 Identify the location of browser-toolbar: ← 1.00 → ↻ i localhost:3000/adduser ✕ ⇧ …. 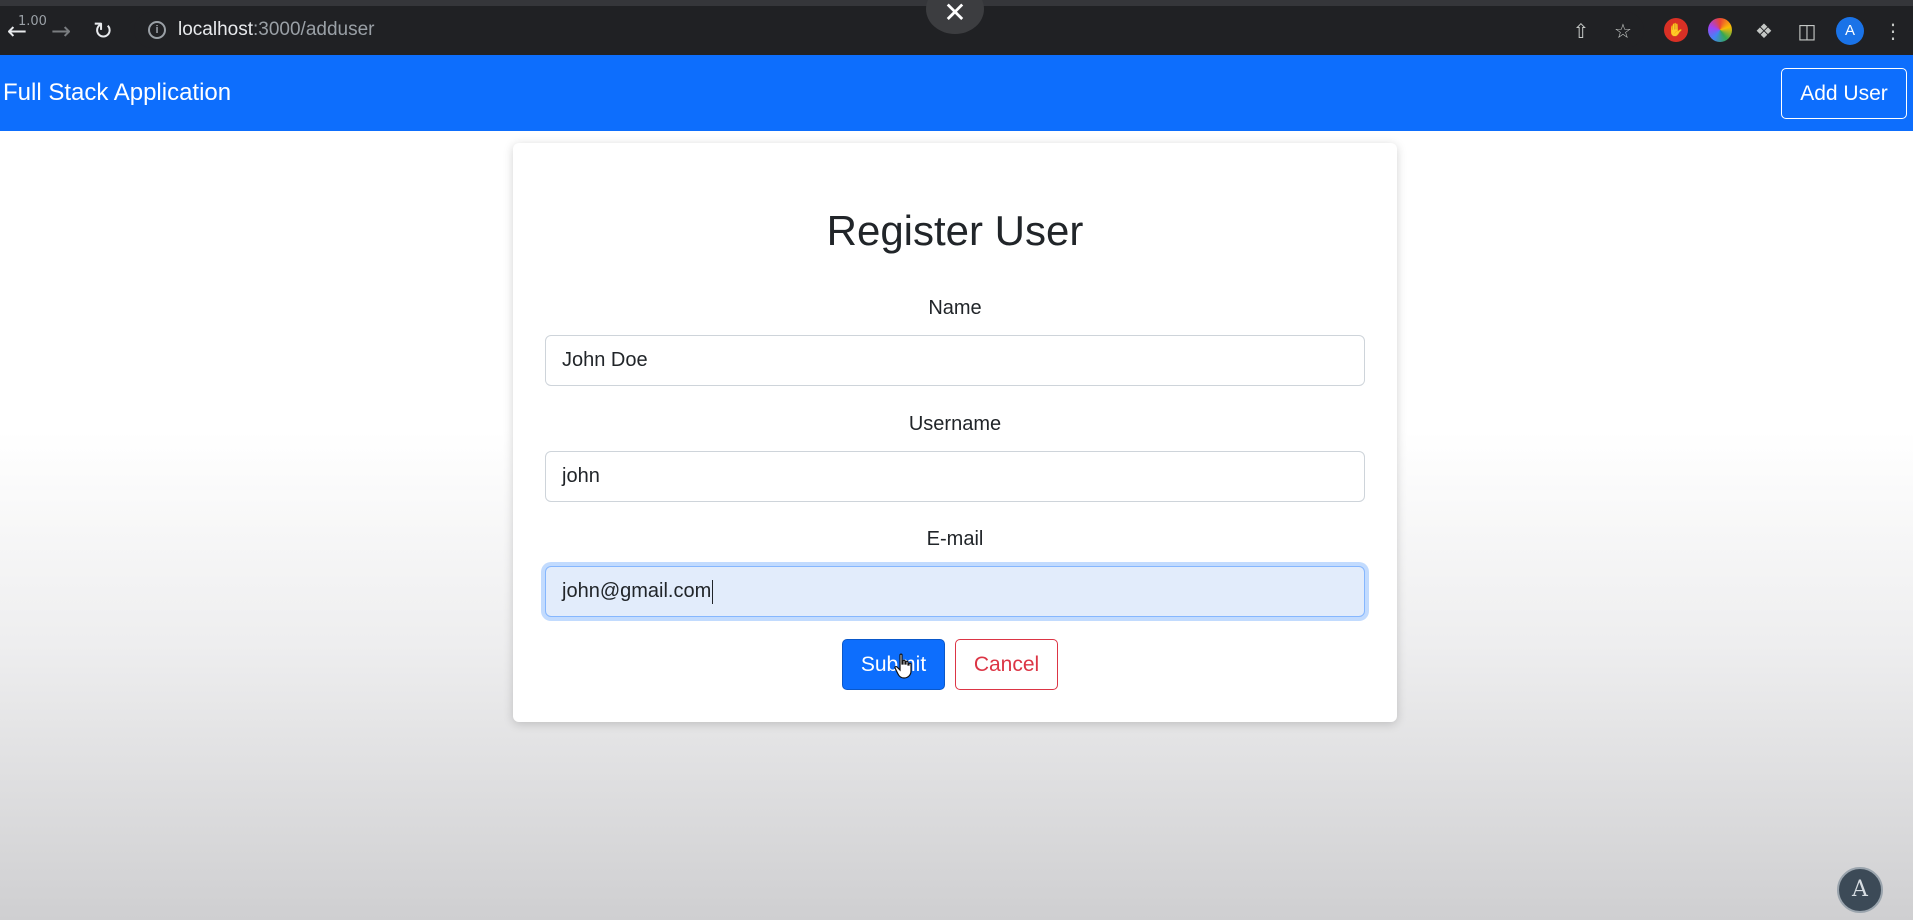
(956, 27).